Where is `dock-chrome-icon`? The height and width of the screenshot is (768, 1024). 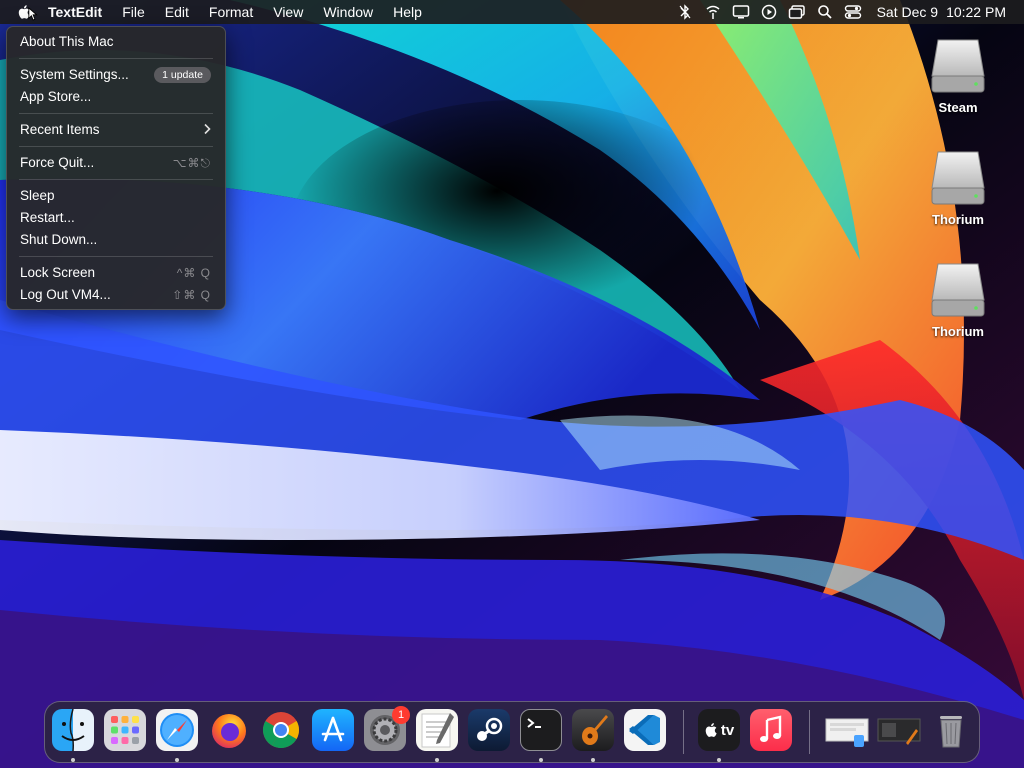
dock-chrome-icon is located at coordinates (281, 730).